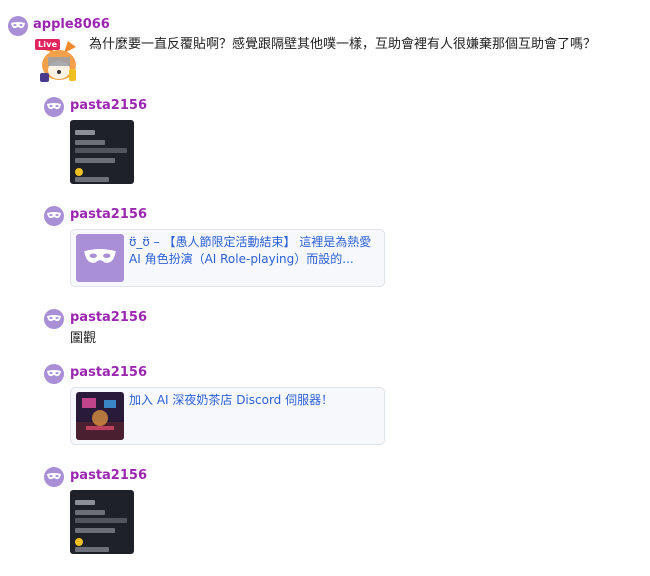  I want to click on root-user-avatar, so click(18, 26).